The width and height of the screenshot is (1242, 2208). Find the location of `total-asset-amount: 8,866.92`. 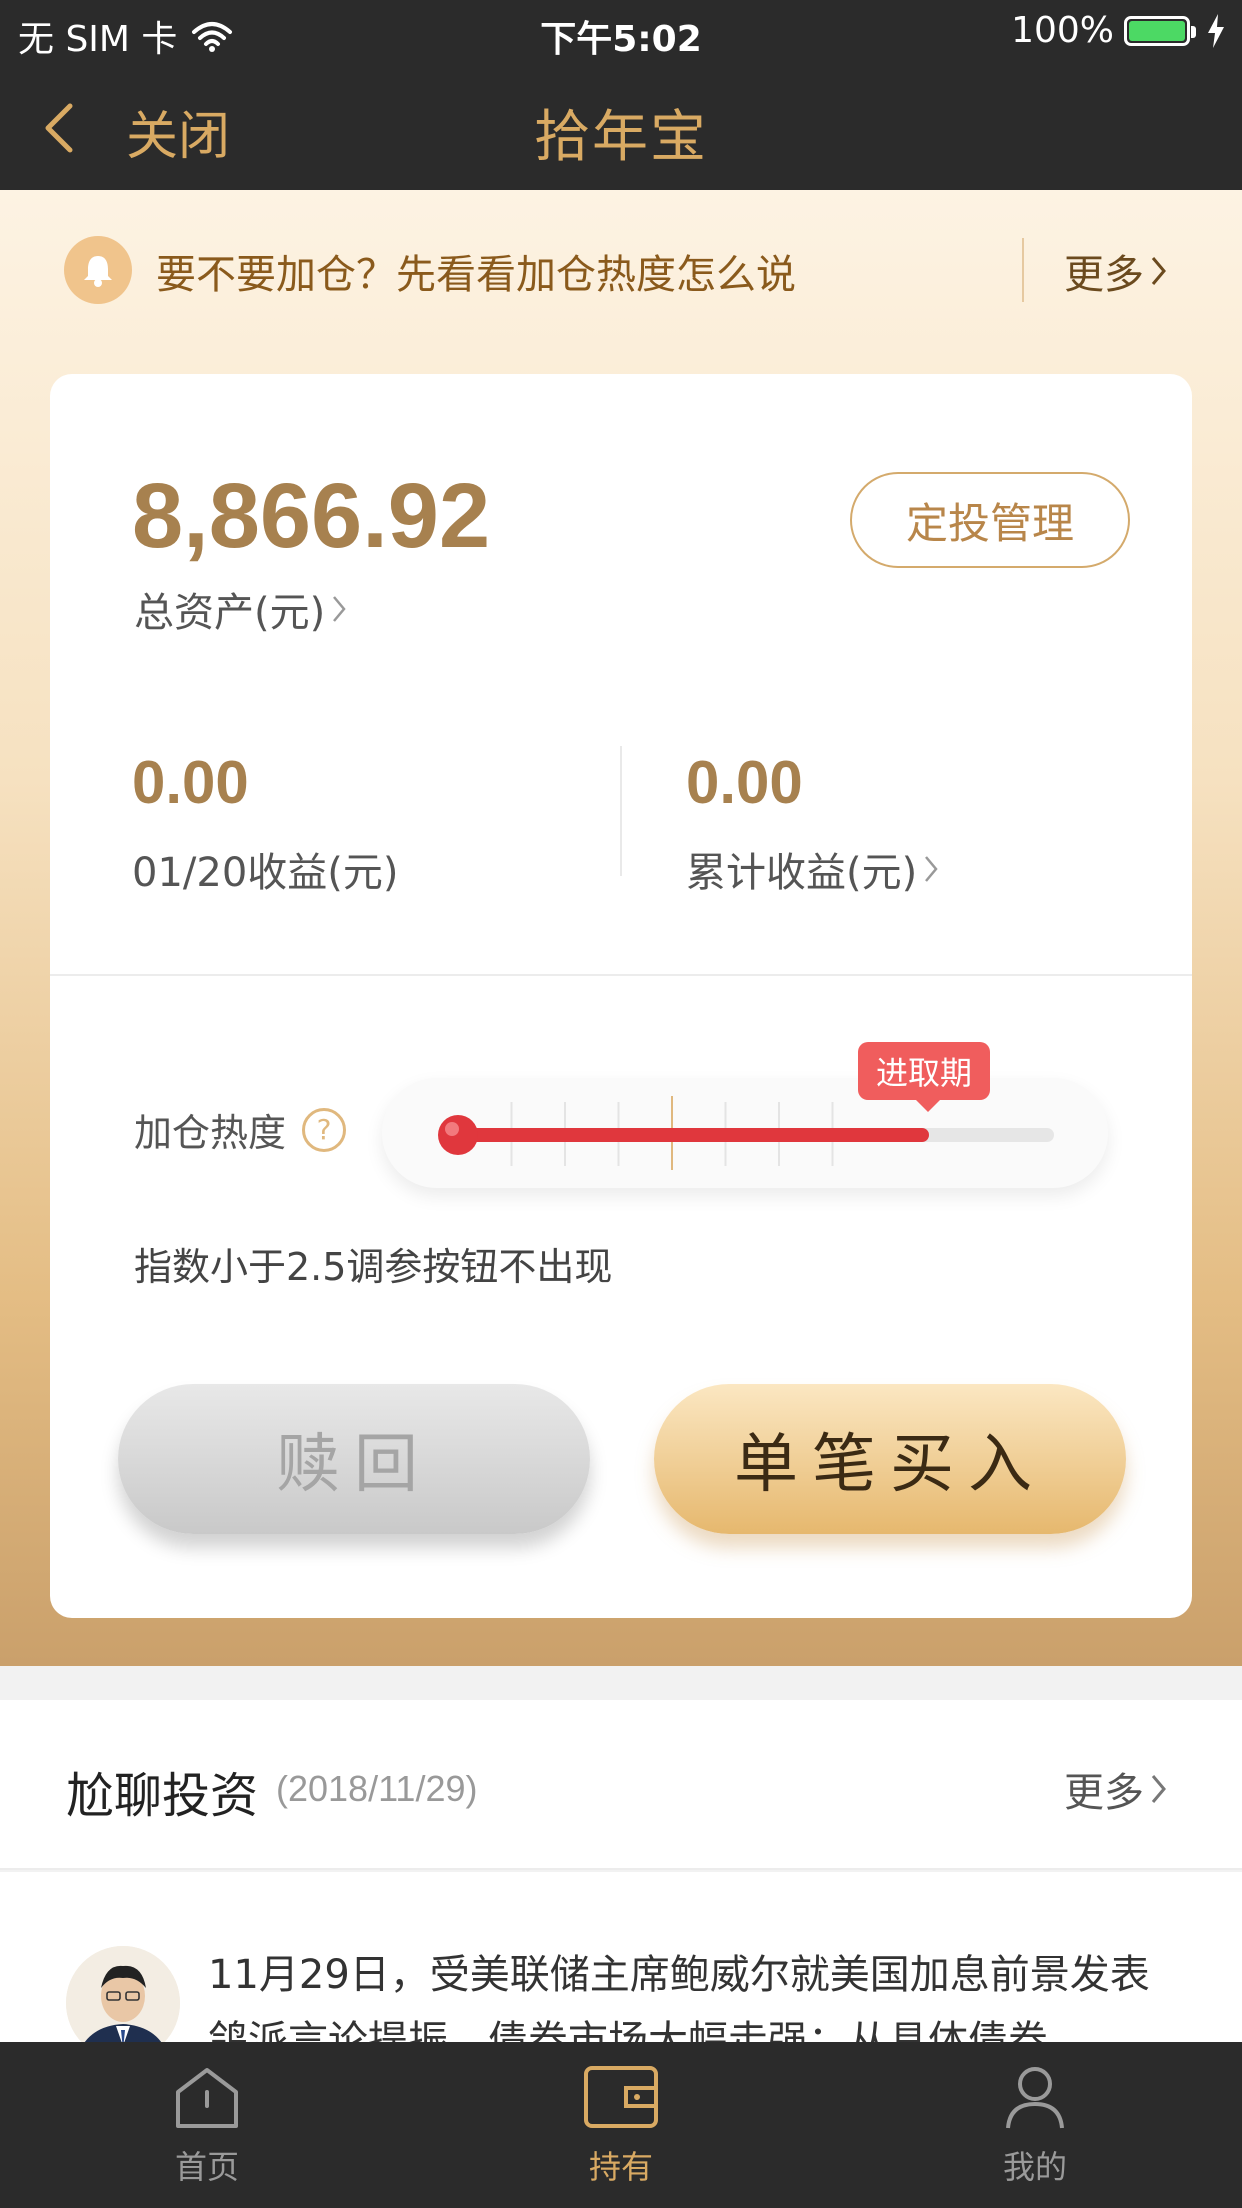

total-asset-amount: 8,866.92 is located at coordinates (311, 516).